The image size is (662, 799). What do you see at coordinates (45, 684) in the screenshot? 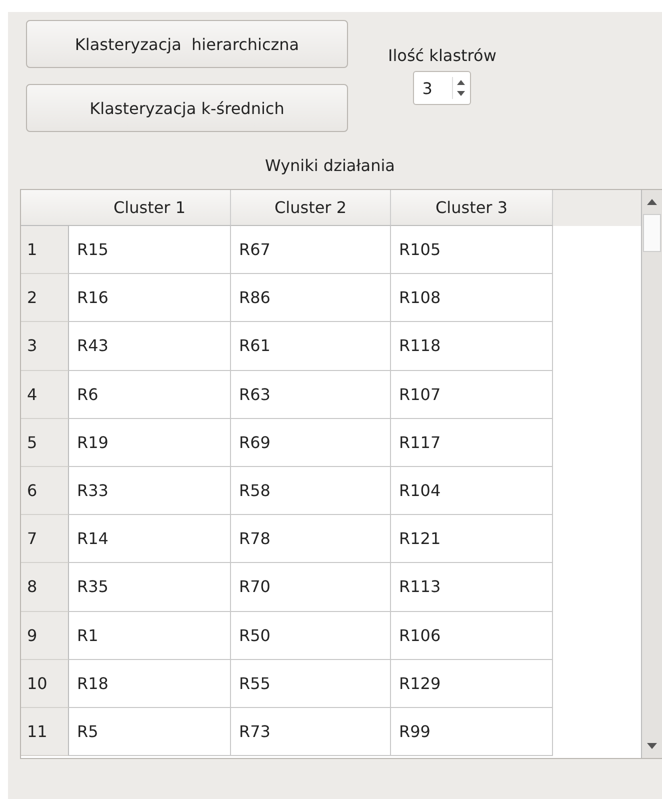
I see `row-header: 10` at bounding box center [45, 684].